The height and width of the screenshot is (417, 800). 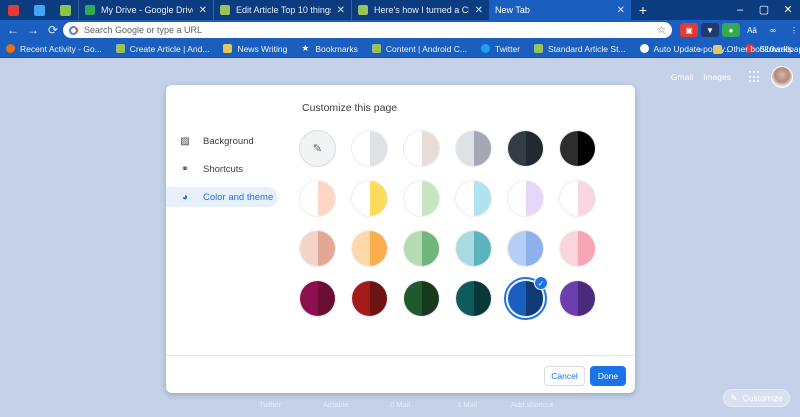 I want to click on twitter-icon, so click(x=485, y=48).